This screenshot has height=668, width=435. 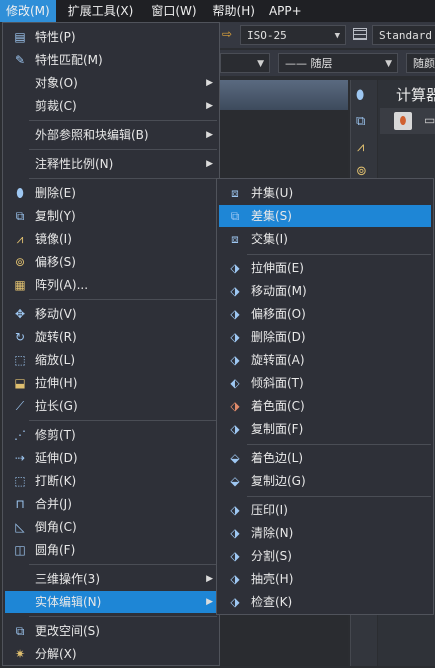 What do you see at coordinates (325, 429) in the screenshot?
I see `submenu-item-copy-faces: ⬗ 复制面(F)` at bounding box center [325, 429].